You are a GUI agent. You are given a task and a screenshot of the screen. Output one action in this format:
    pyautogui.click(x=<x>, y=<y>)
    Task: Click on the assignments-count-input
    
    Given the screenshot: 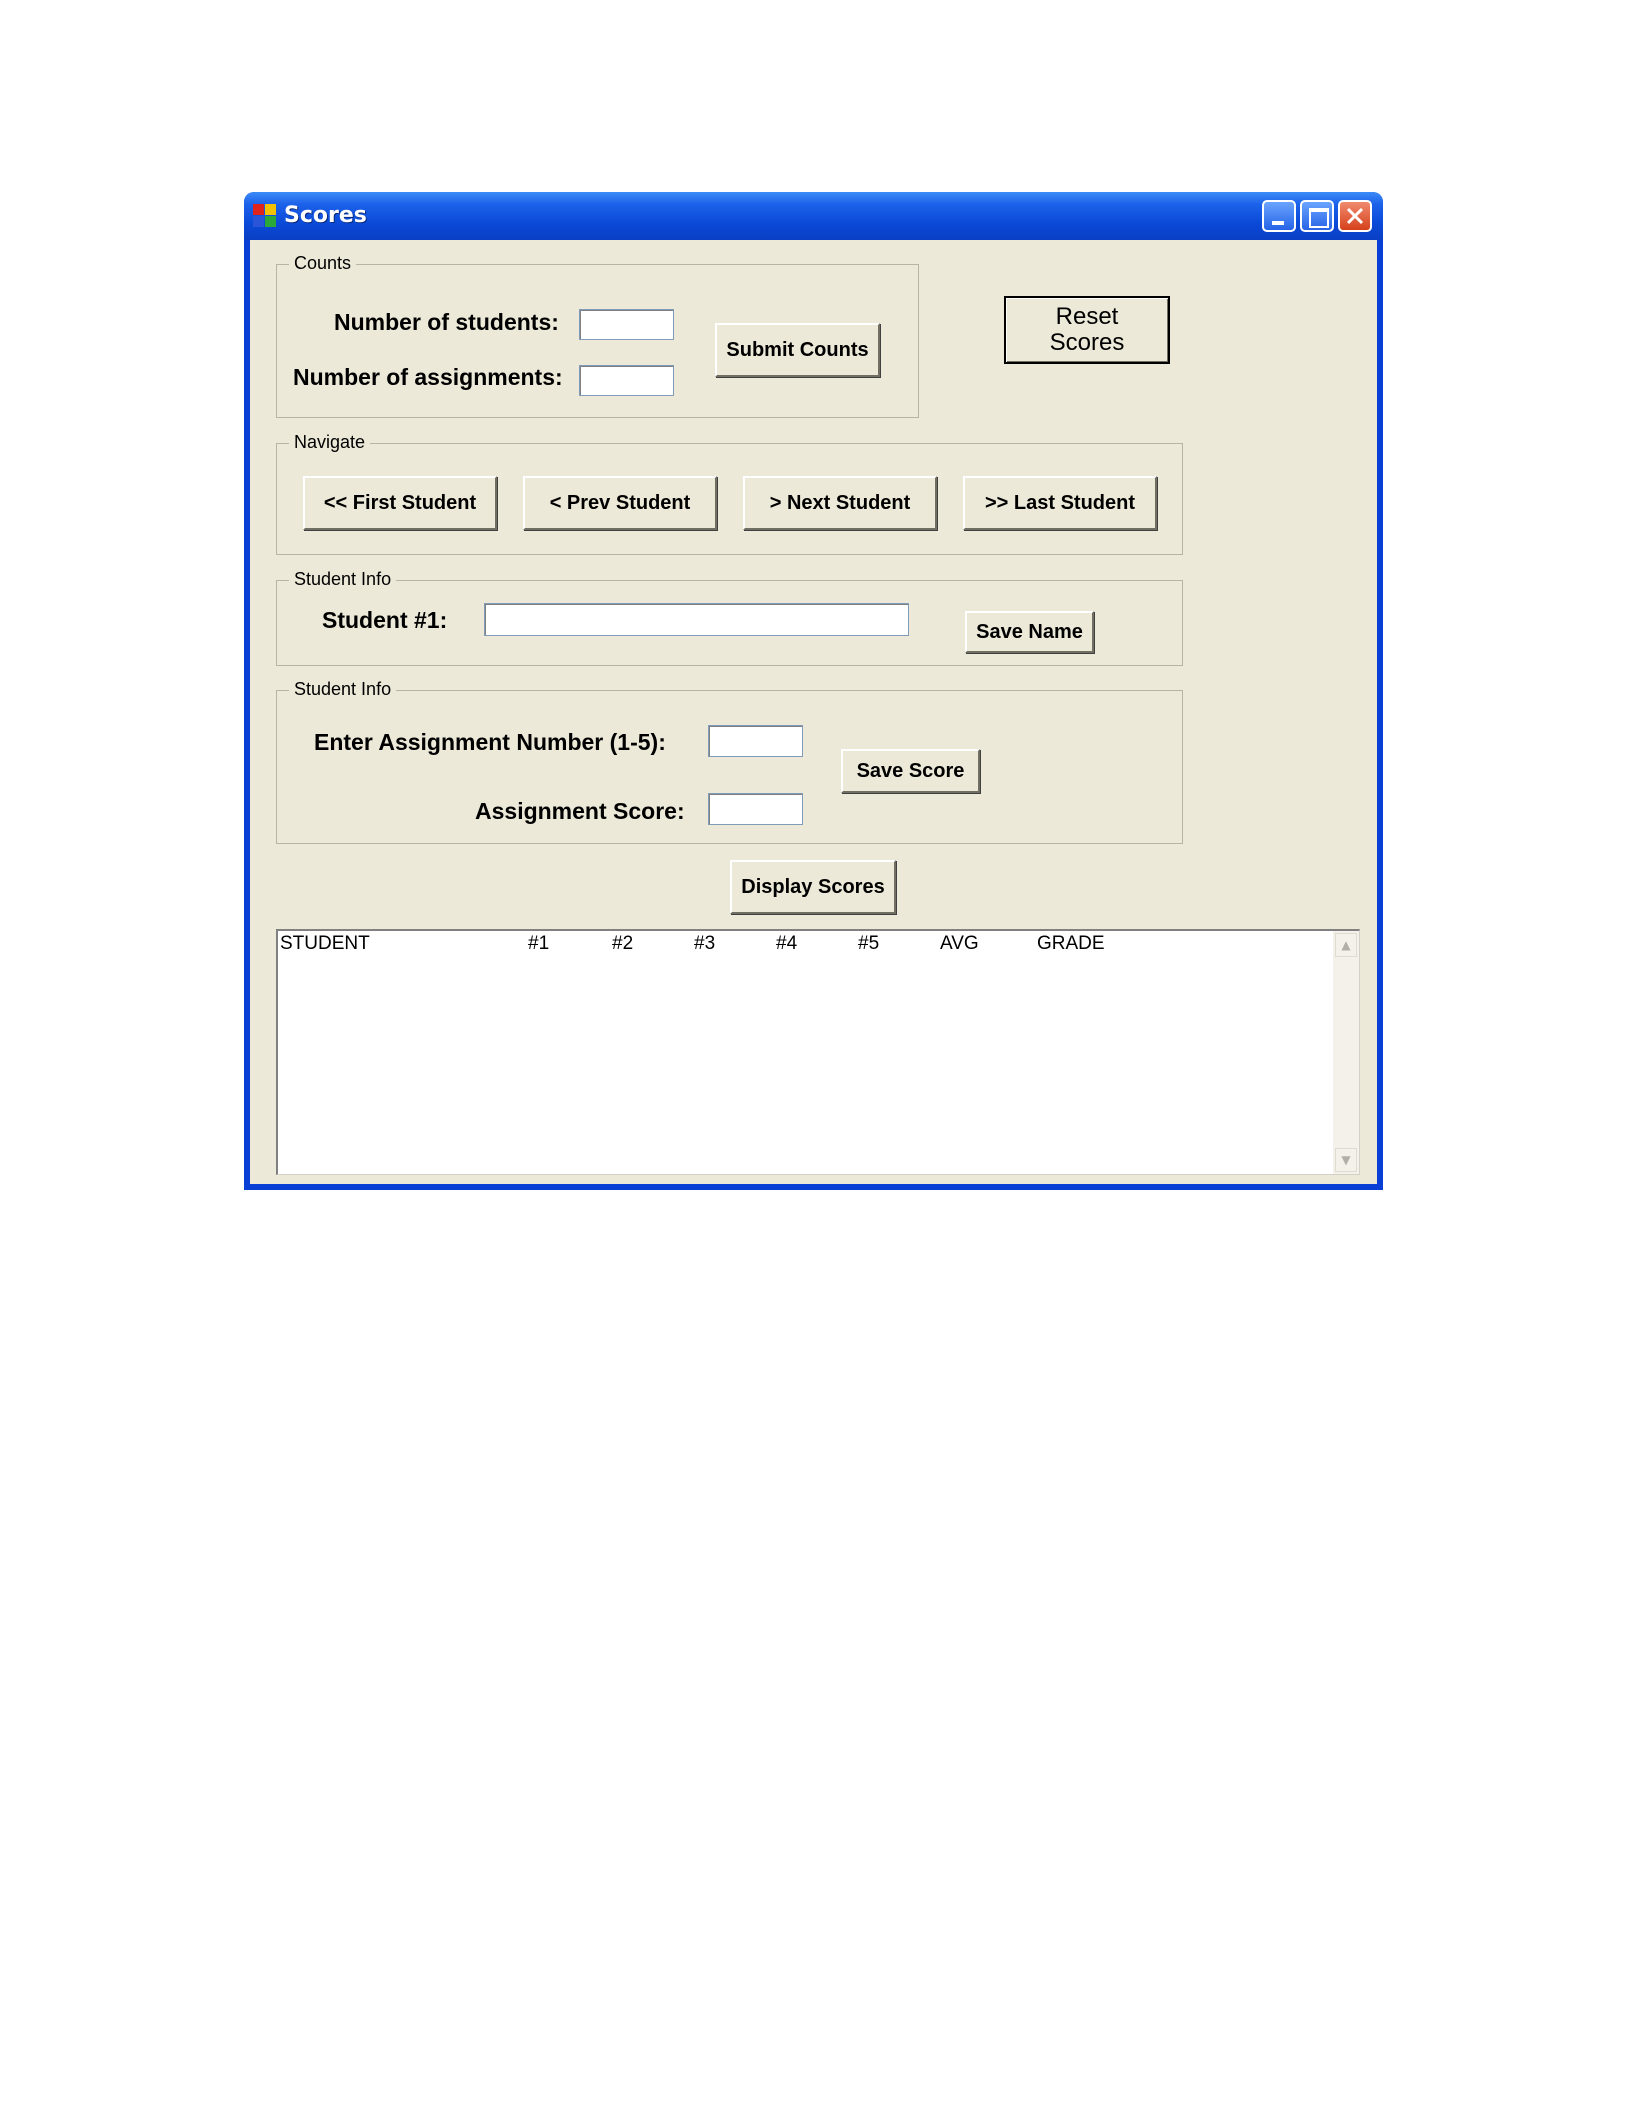 What is the action you would take?
    pyautogui.click(x=626, y=380)
    